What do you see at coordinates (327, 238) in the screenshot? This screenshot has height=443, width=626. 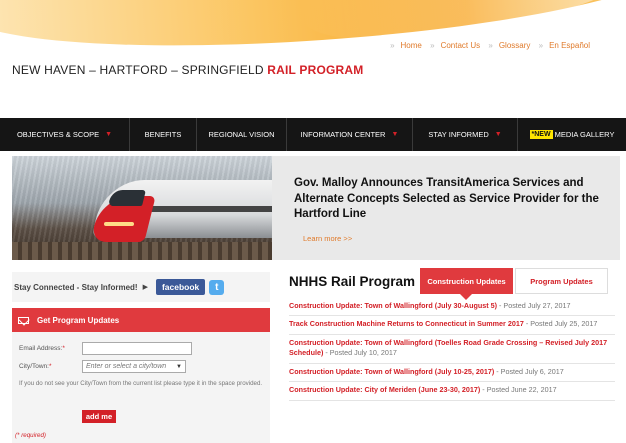 I see `learn-more-link: Learn more >>` at bounding box center [327, 238].